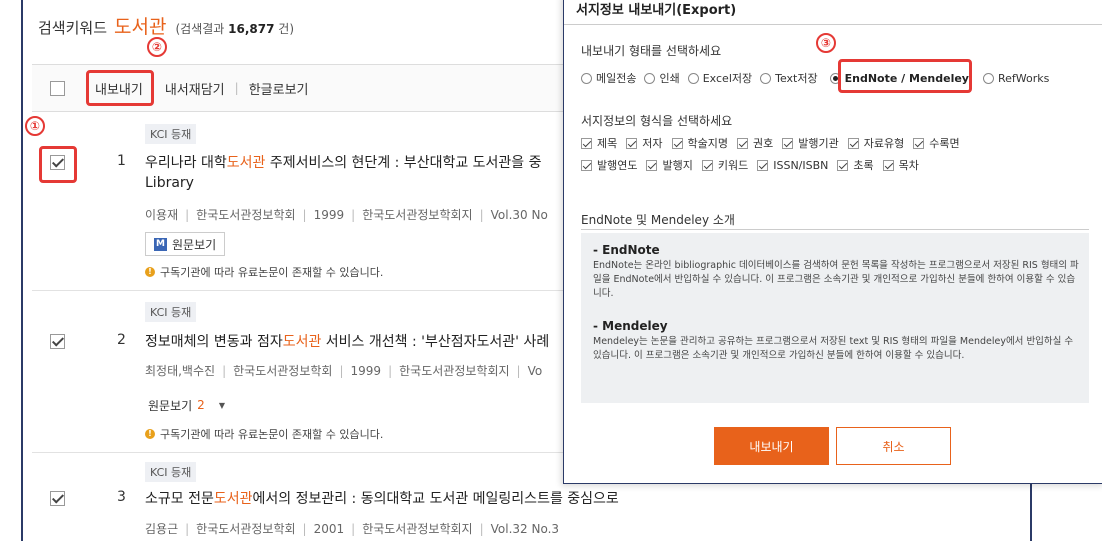 Image resolution: width=1102 pixels, height=541 pixels. Describe the element at coordinates (235, 29) in the screenshot. I see `result-count: (검색결과 16,877 건)` at that location.